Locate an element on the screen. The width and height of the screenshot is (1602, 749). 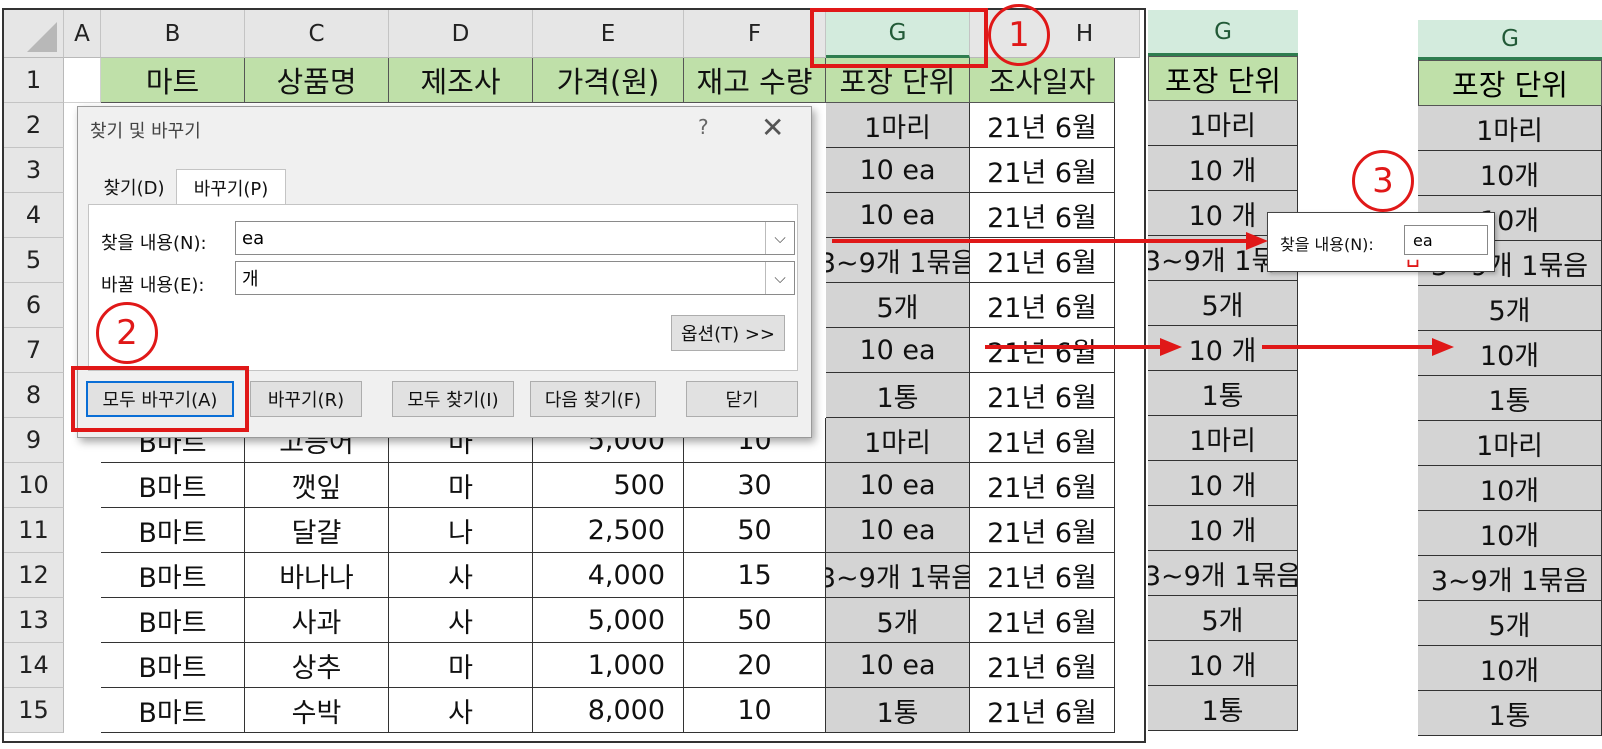
column-header-e: E is located at coordinates (608, 34).